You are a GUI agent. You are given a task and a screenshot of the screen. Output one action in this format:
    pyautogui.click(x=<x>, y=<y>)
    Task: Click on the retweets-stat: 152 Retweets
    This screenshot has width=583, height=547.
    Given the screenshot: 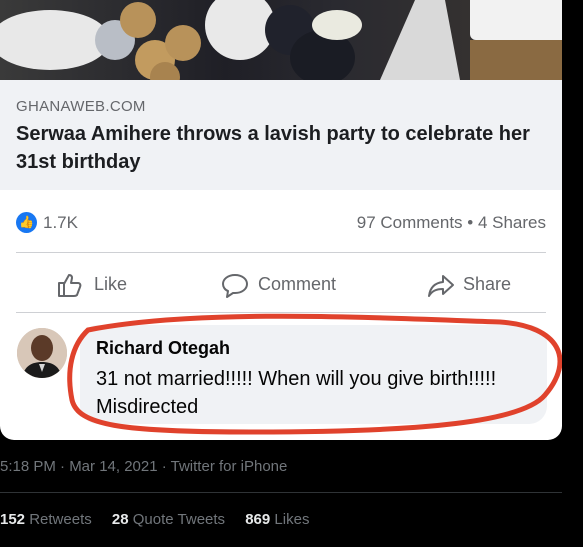 What is the action you would take?
    pyautogui.click(x=46, y=519)
    